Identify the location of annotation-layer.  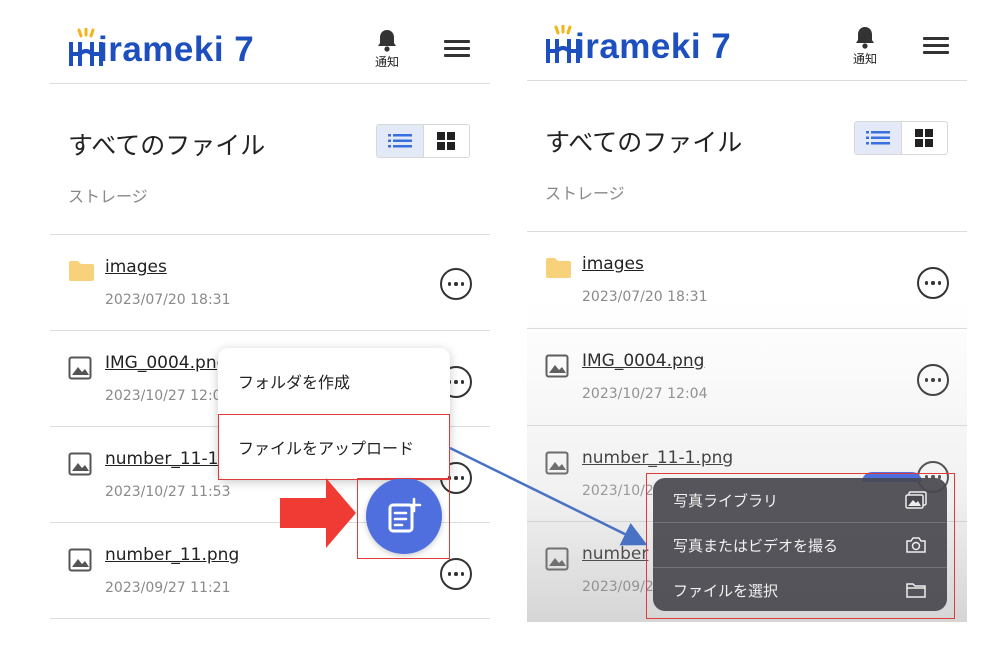
(464, 497).